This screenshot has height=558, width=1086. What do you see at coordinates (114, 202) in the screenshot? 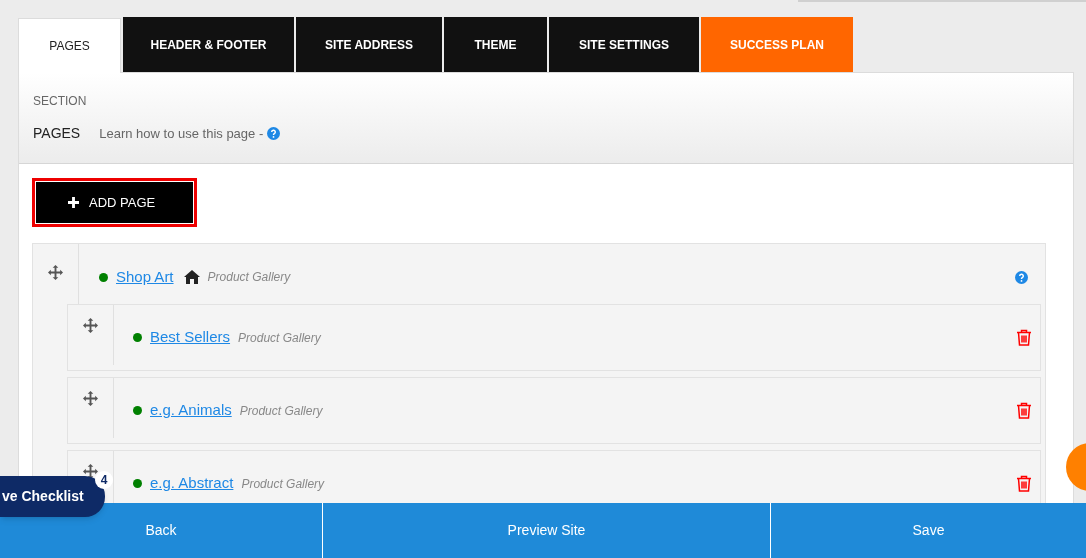
I see `add-page-button: ADD PAGE` at bounding box center [114, 202].